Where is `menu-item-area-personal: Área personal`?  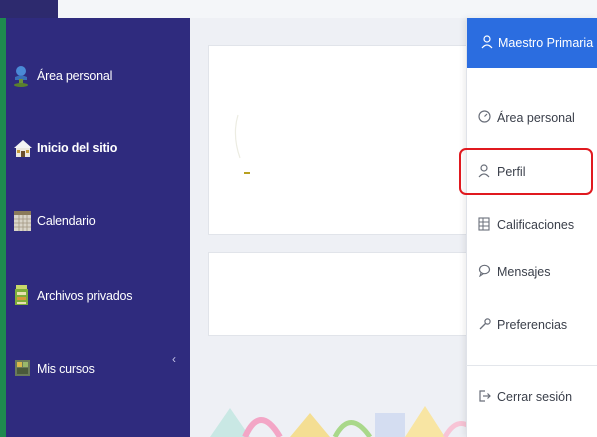
menu-item-area-personal: Área personal is located at coordinates (525, 118).